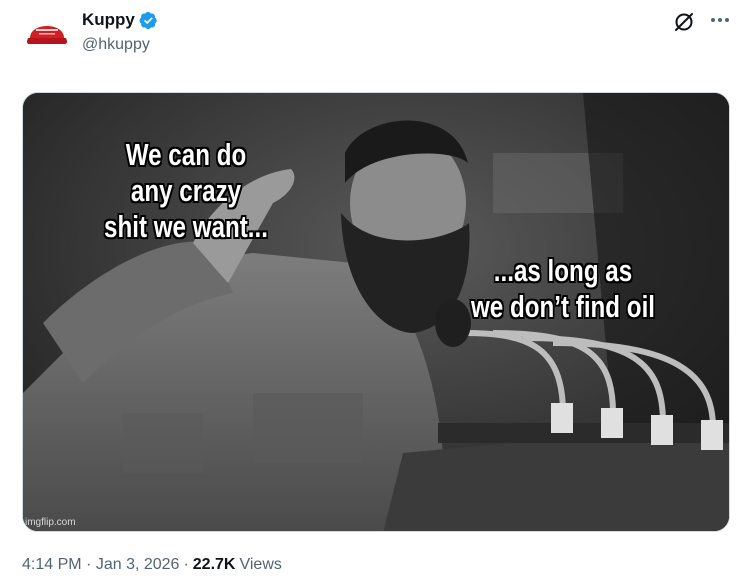  I want to click on tweet-timestamp: 4:14 PM · Jan 3, 2026, so click(100, 565).